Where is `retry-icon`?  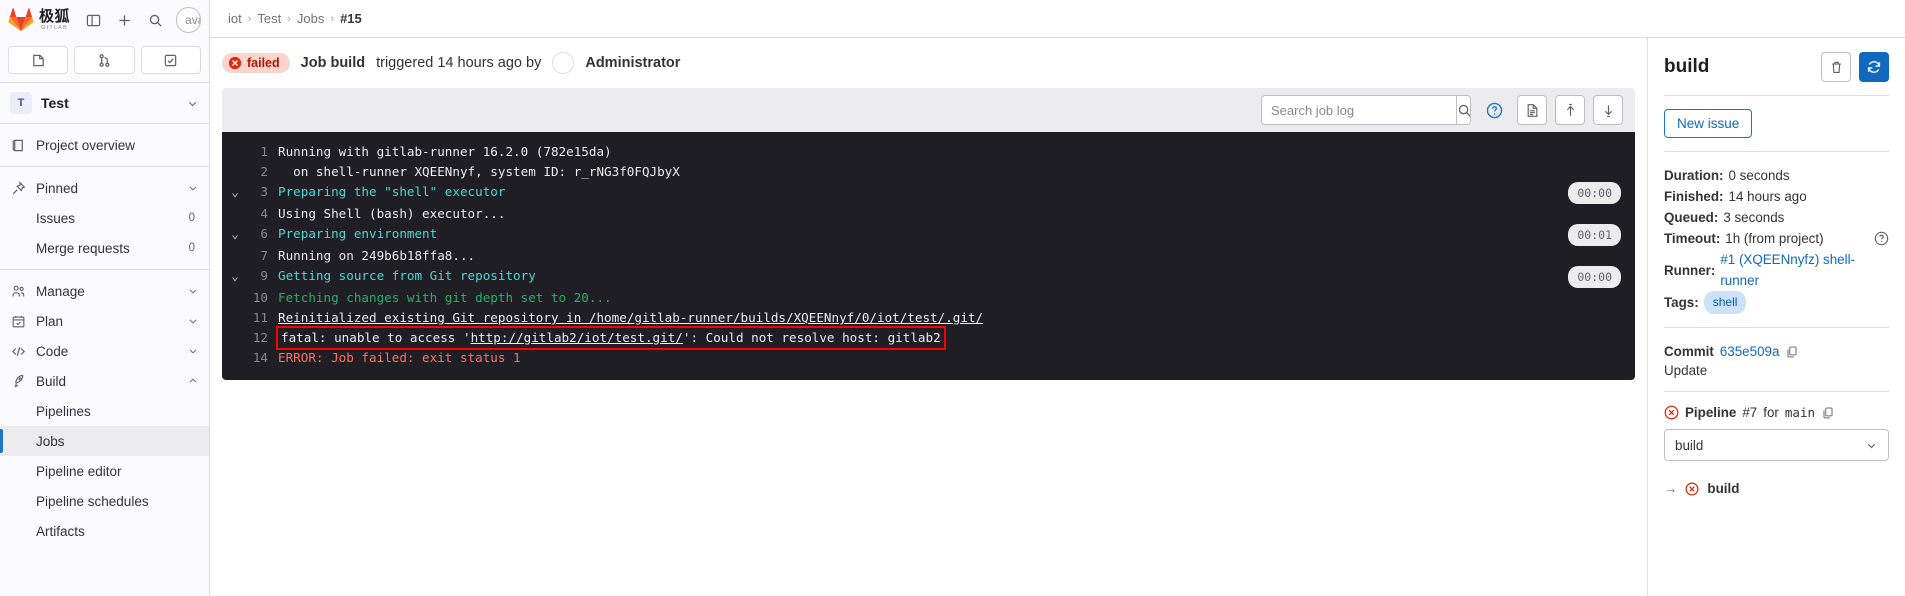 retry-icon is located at coordinates (1874, 67).